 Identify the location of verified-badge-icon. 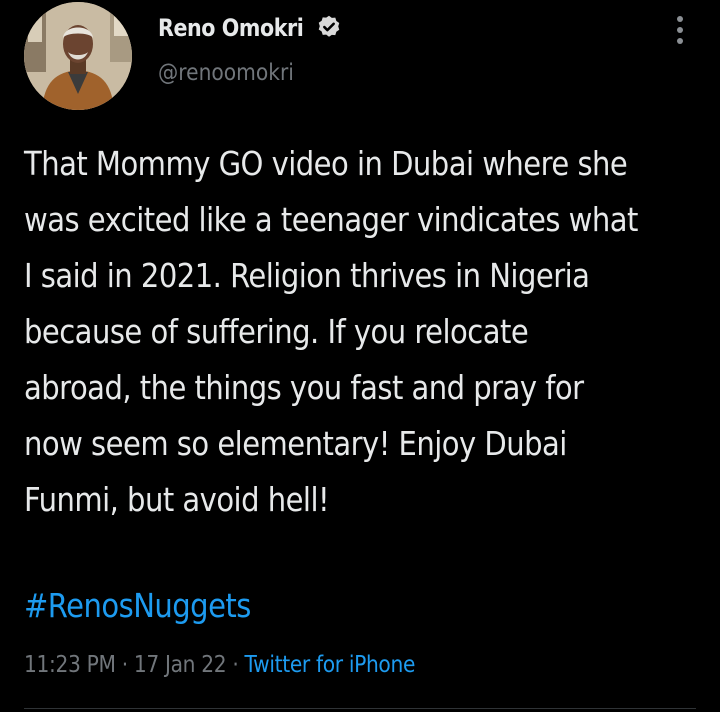
(329, 28).